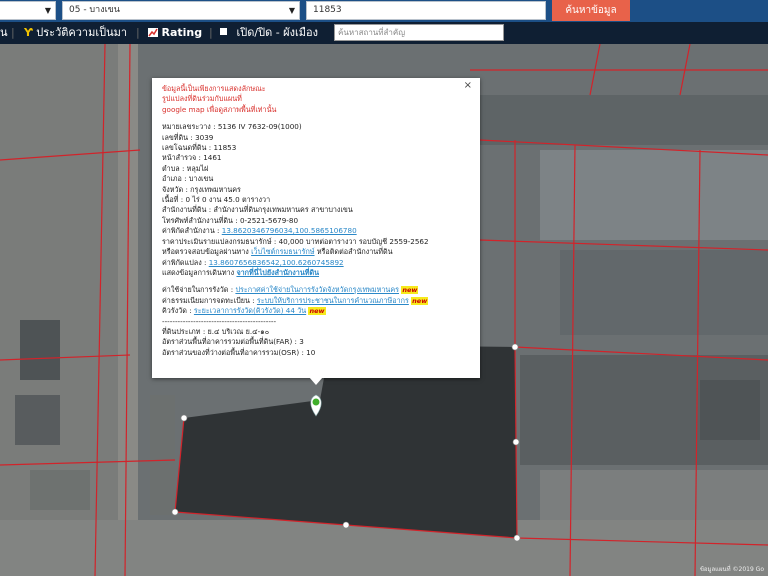 Image resolution: width=768 pixels, height=576 pixels. I want to click on field-value: 0-2521-5679-80, so click(269, 220).